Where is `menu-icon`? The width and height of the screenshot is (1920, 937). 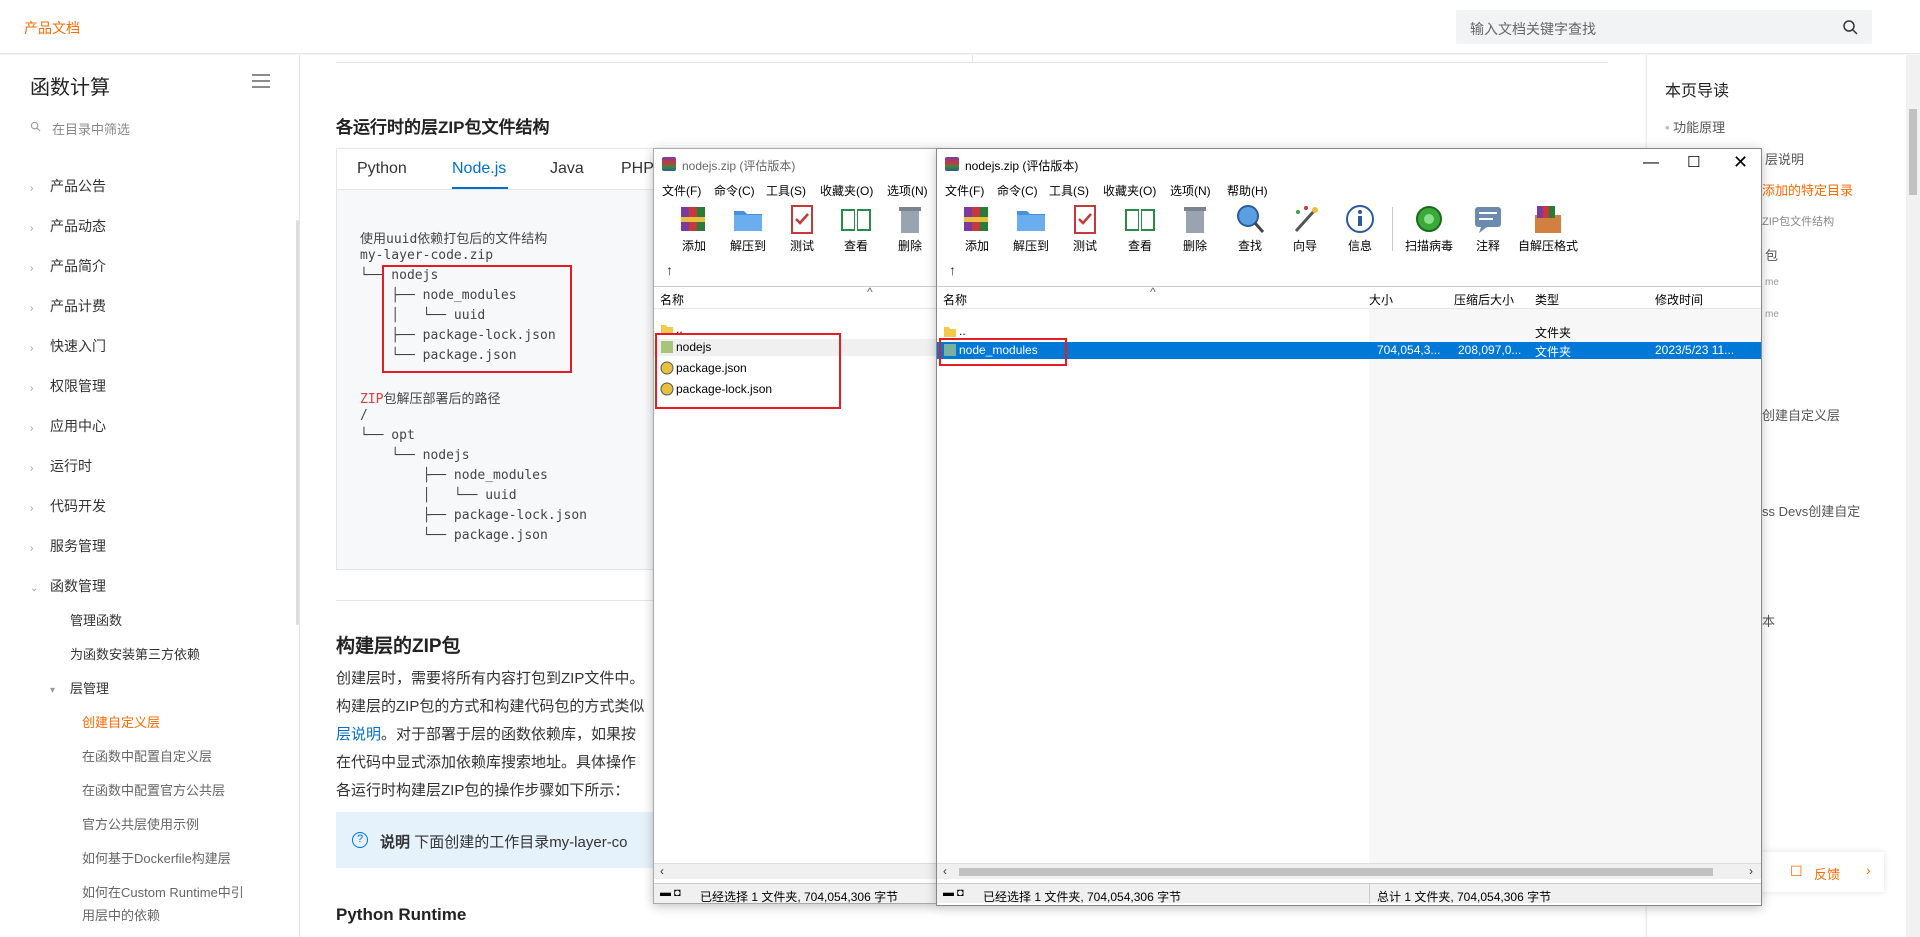
menu-icon is located at coordinates (261, 81).